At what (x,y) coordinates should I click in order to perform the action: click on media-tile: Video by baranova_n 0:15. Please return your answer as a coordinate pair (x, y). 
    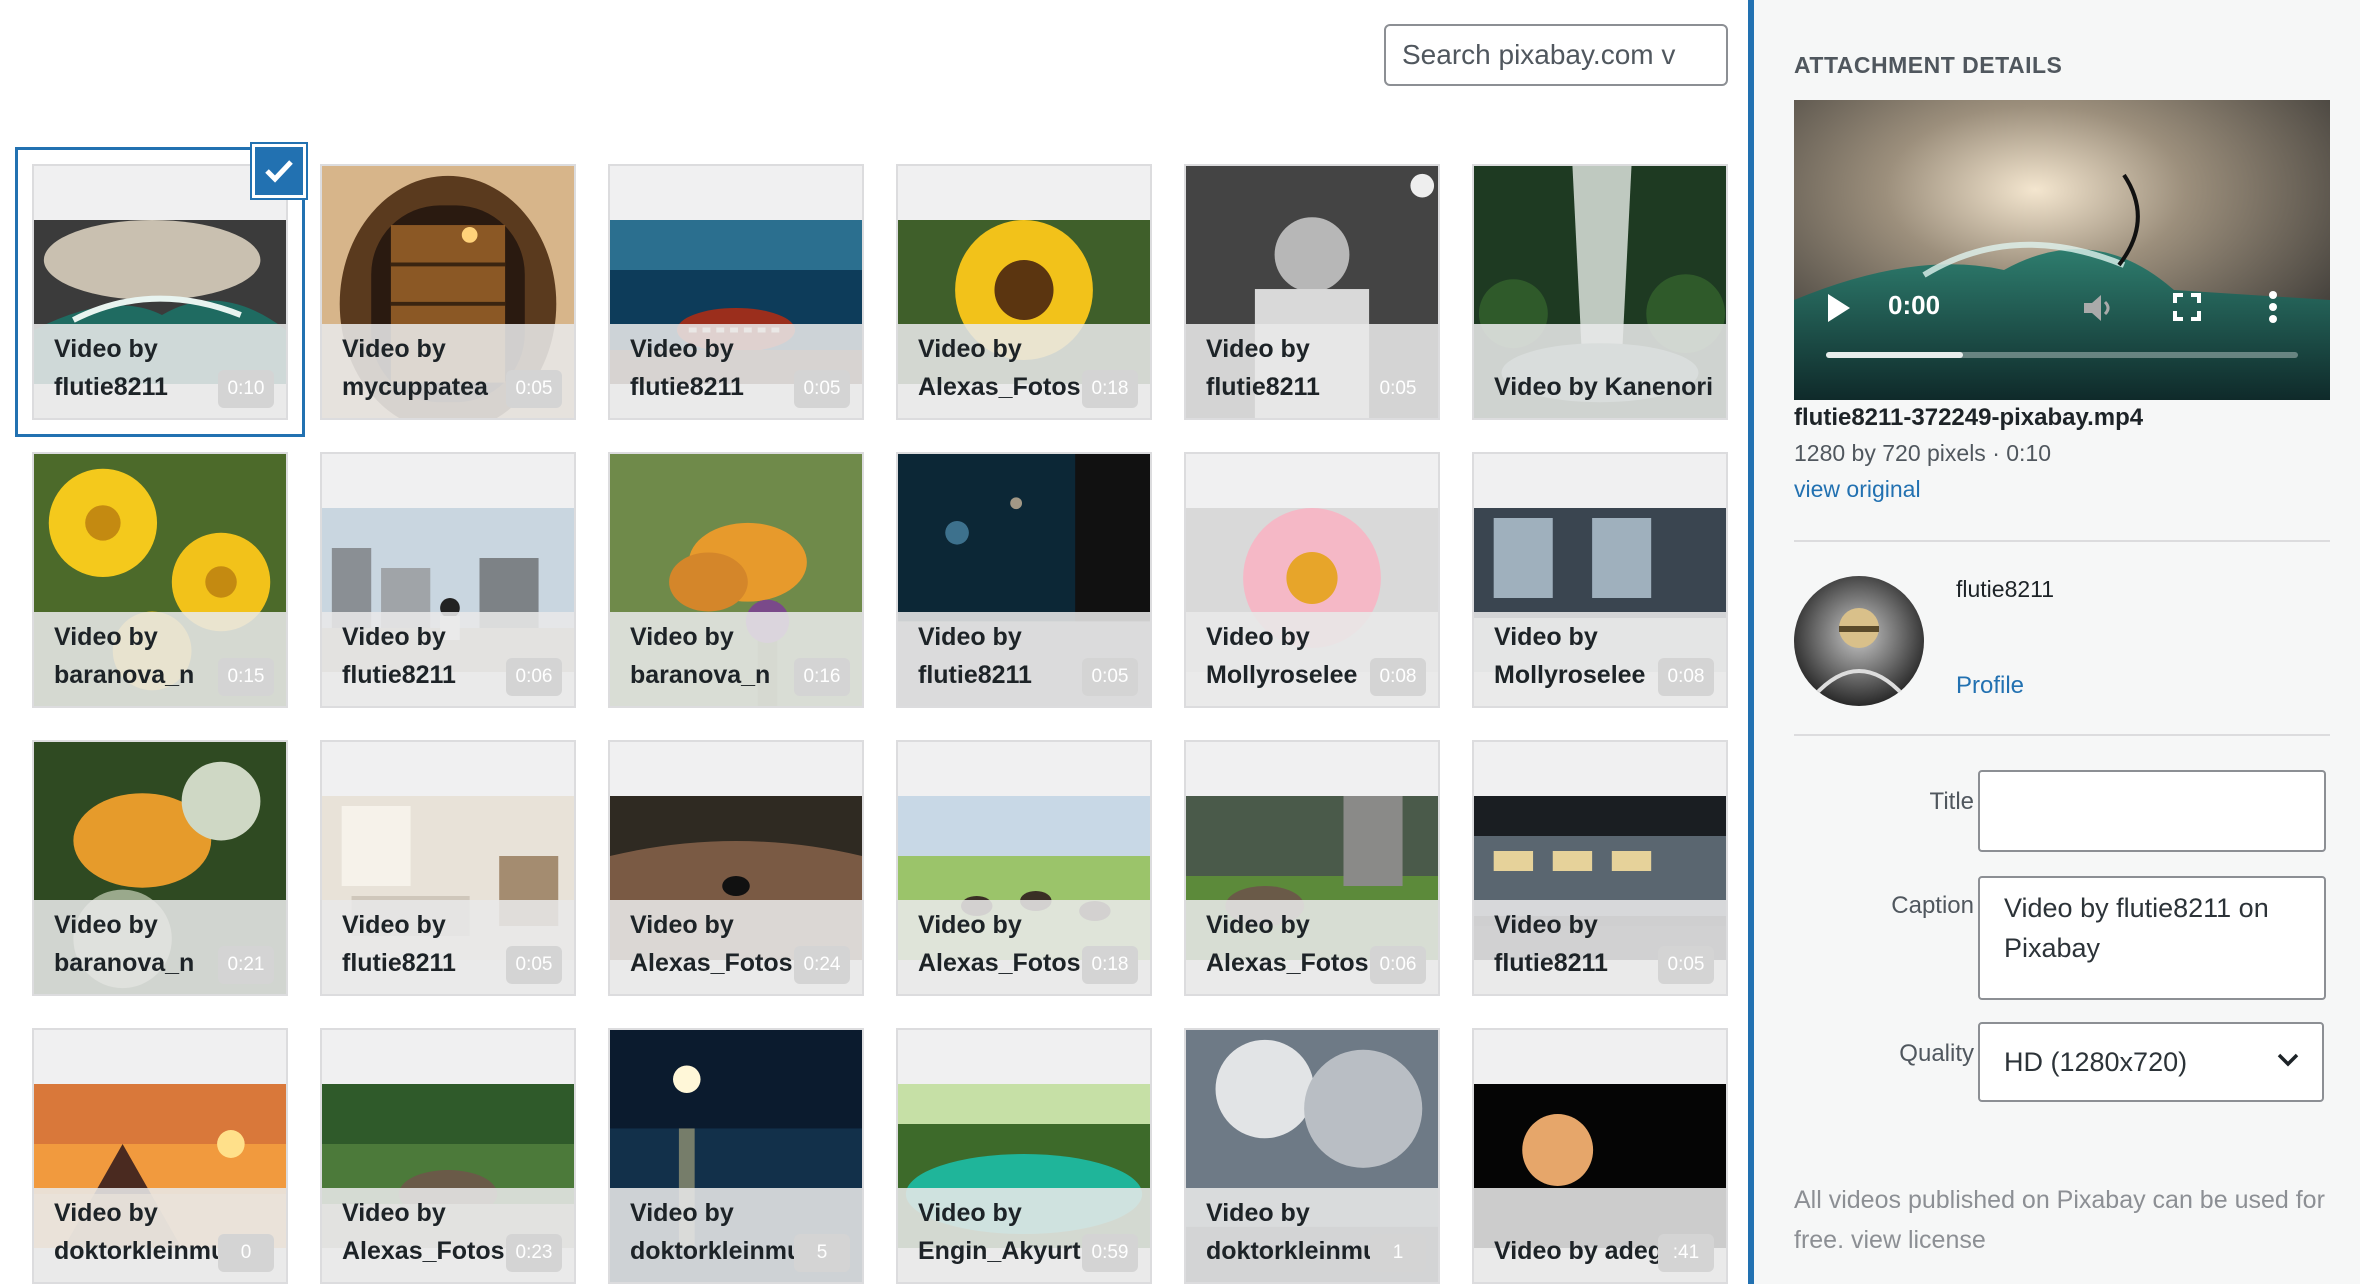
    Looking at the image, I should click on (160, 580).